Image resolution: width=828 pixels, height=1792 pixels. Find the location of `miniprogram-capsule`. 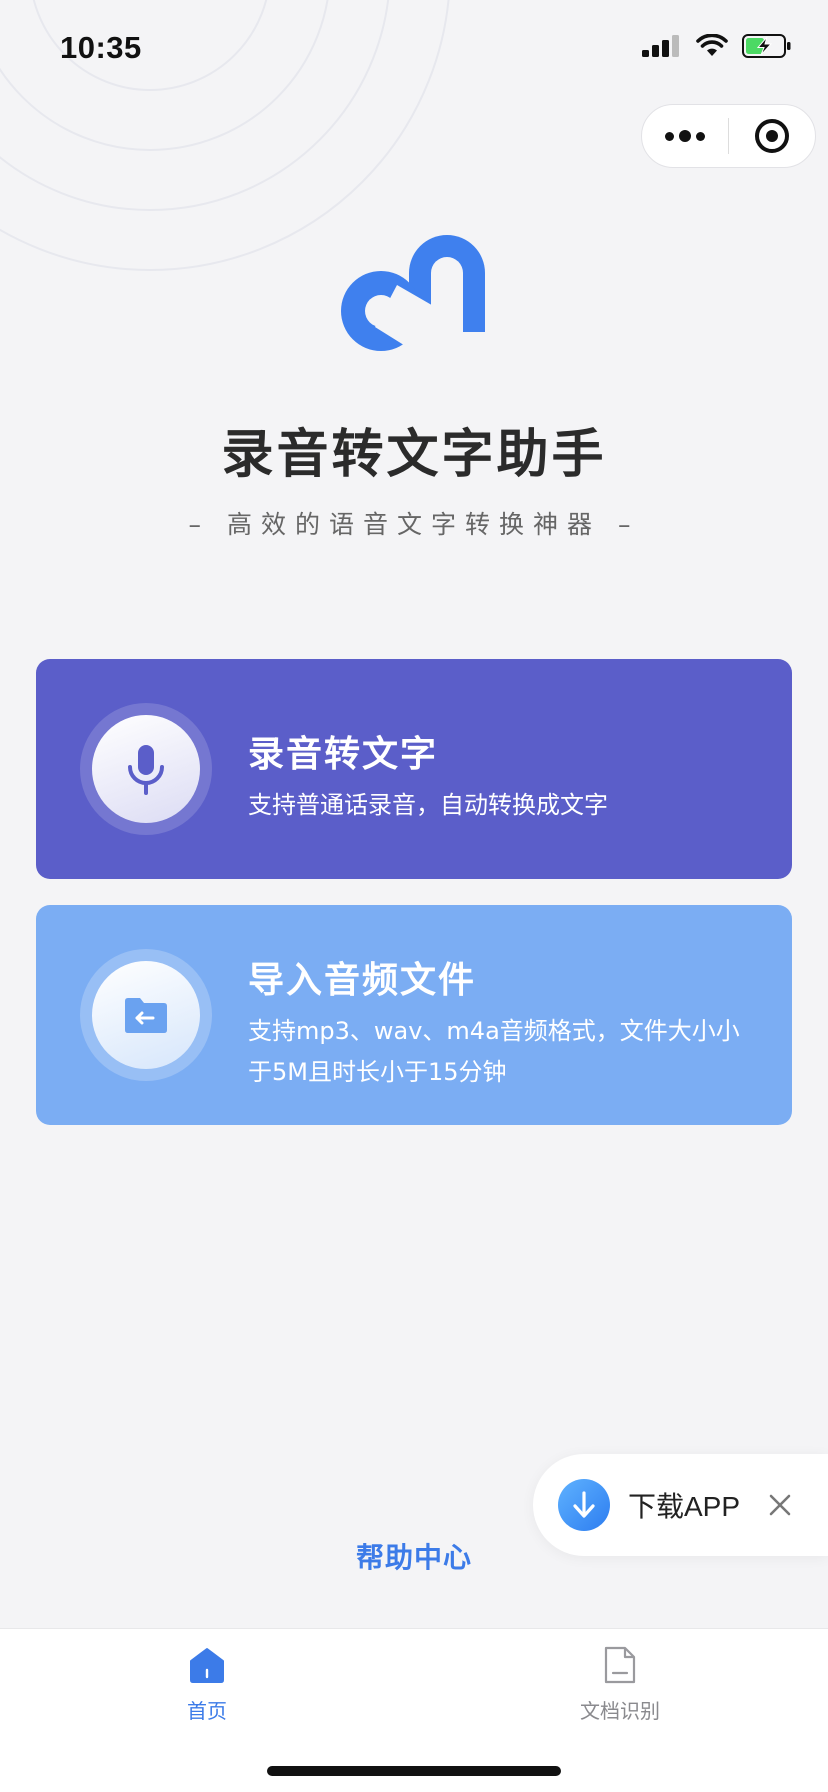

miniprogram-capsule is located at coordinates (728, 136).